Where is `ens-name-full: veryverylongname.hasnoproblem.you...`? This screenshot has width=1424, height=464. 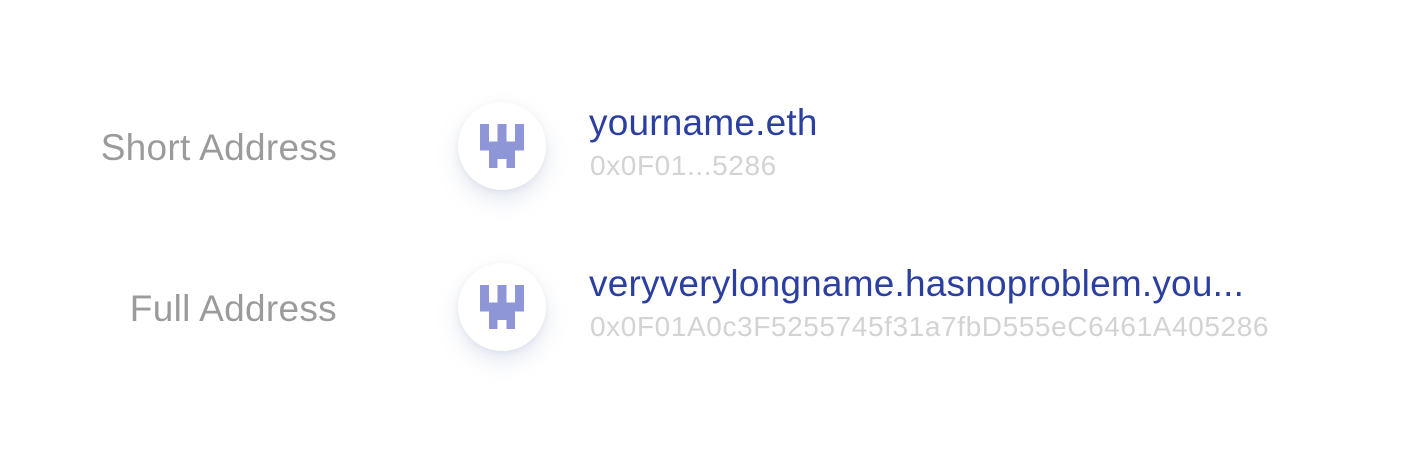 ens-name-full: veryverylongname.hasnoproblem.you... is located at coordinates (917, 283).